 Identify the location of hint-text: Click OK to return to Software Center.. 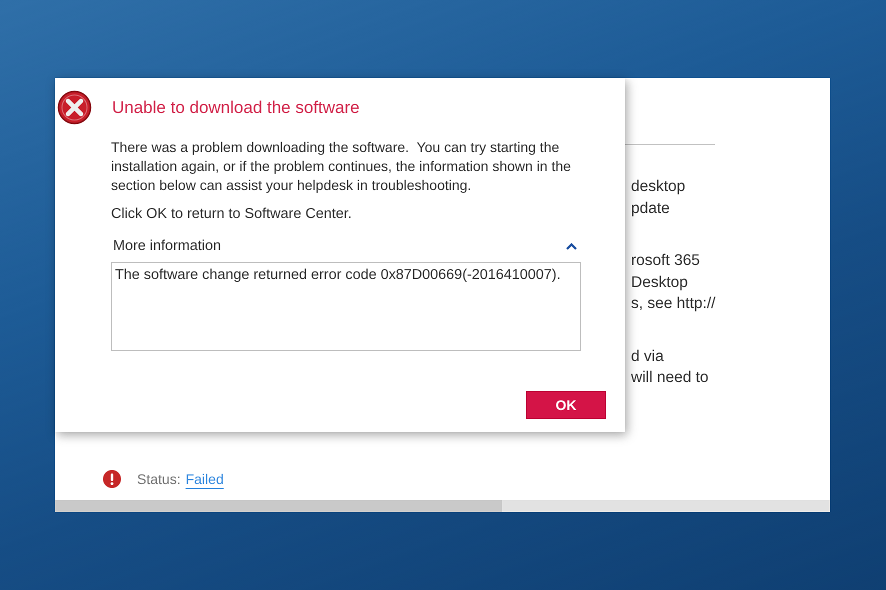
(232, 214).